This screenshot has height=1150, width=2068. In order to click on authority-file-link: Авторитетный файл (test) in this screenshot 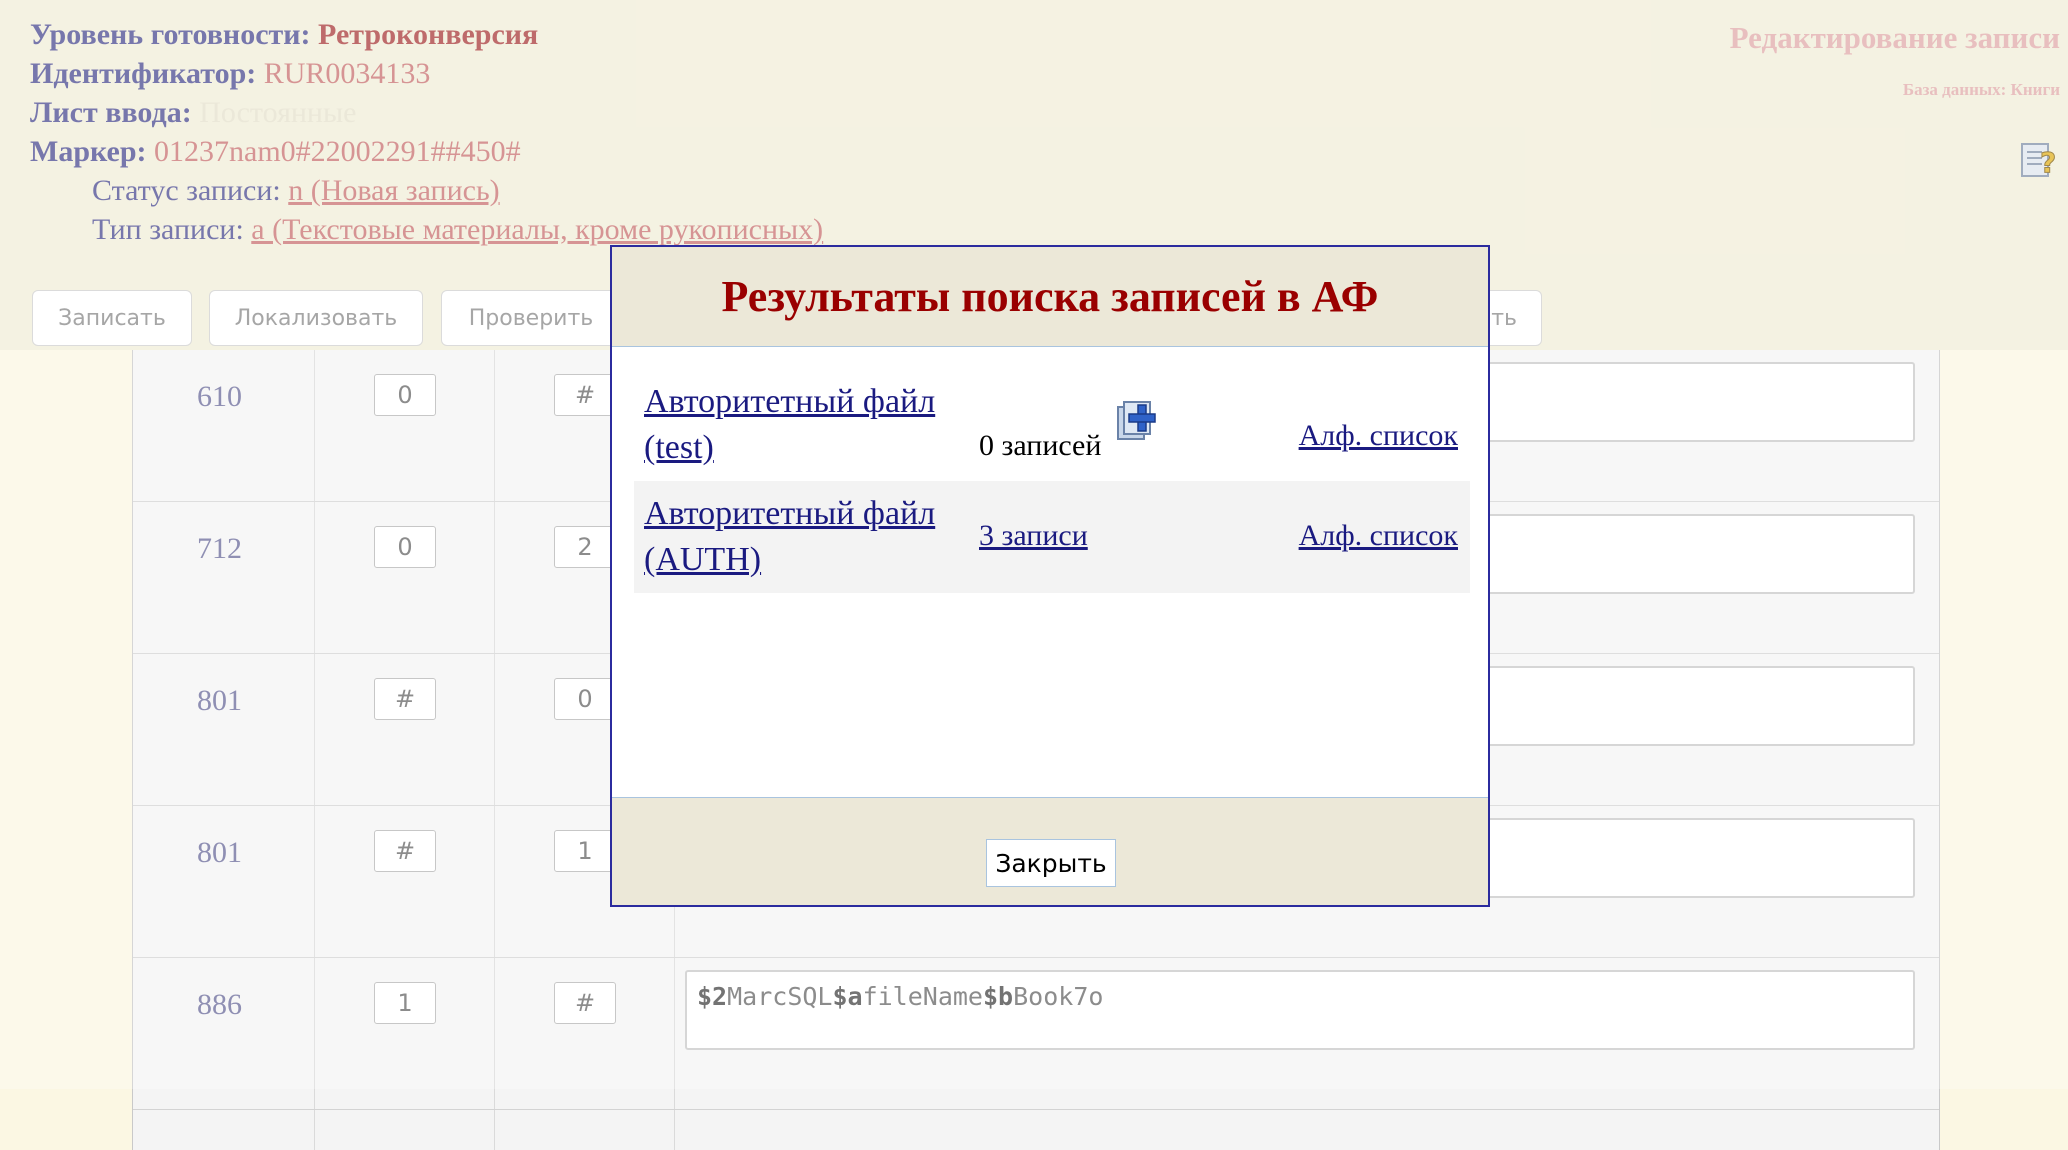, I will do `click(794, 425)`.